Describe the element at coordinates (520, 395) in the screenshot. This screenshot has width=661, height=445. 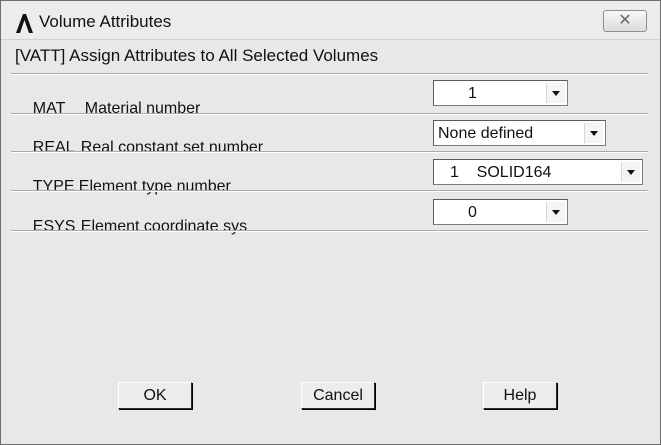
I see `help-button: Help` at that location.